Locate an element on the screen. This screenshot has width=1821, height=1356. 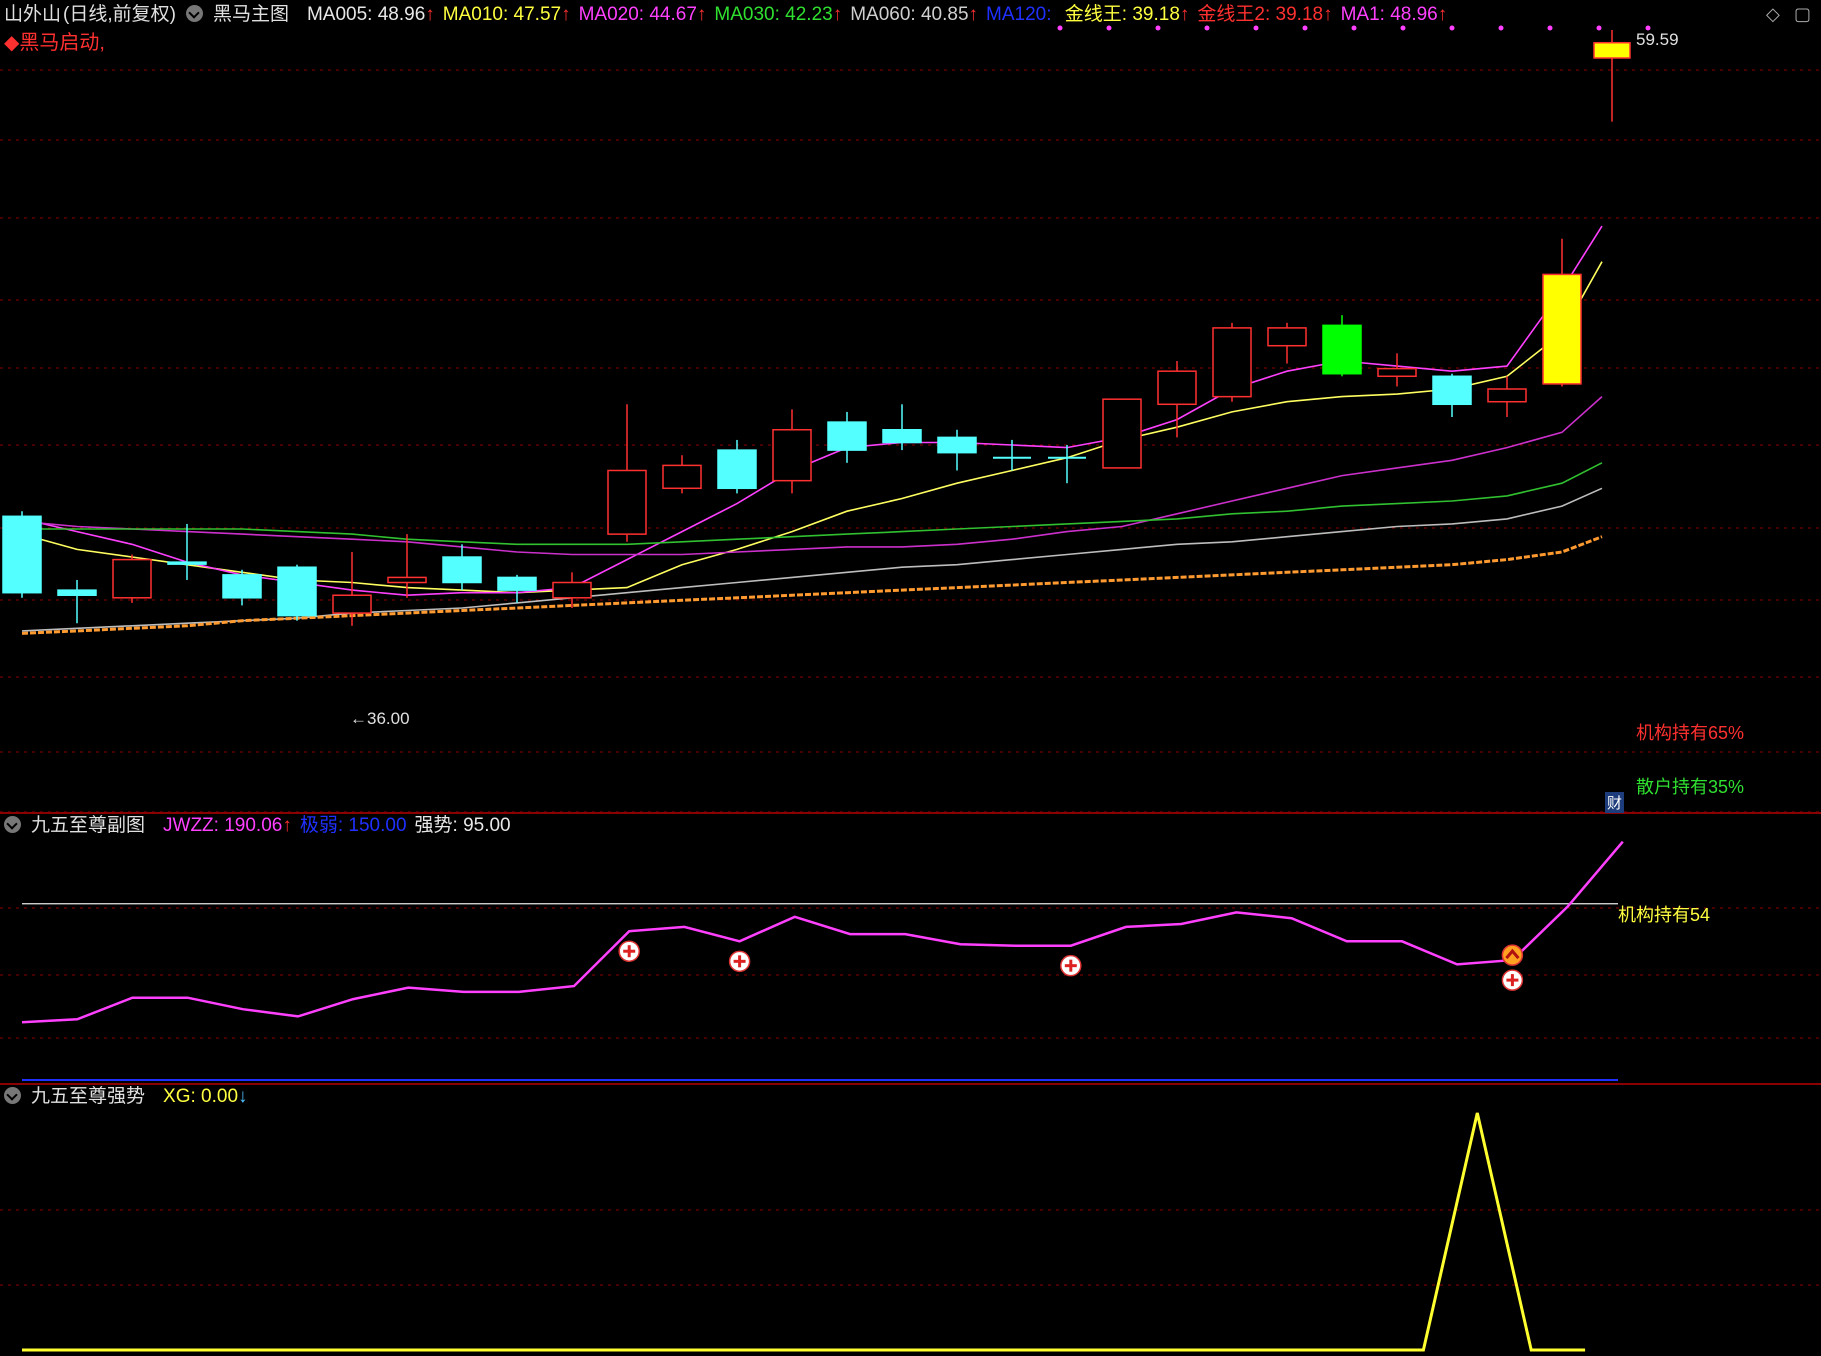
ma-item-7: 金线王2: 39.18 is located at coordinates (1260, 14).